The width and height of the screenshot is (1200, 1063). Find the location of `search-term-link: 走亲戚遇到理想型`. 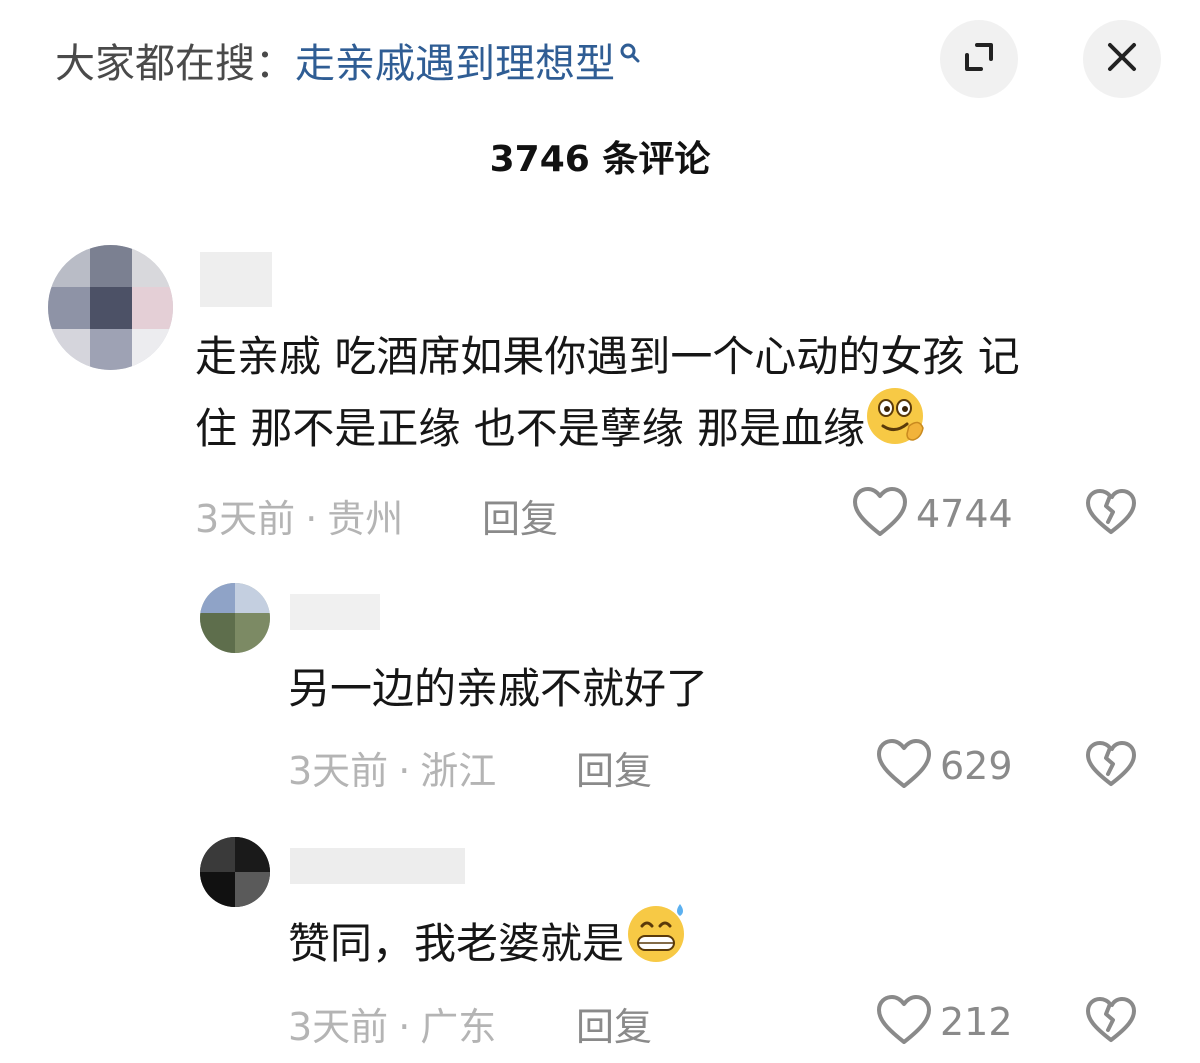

search-term-link: 走亲戚遇到理想型 is located at coordinates (455, 60).